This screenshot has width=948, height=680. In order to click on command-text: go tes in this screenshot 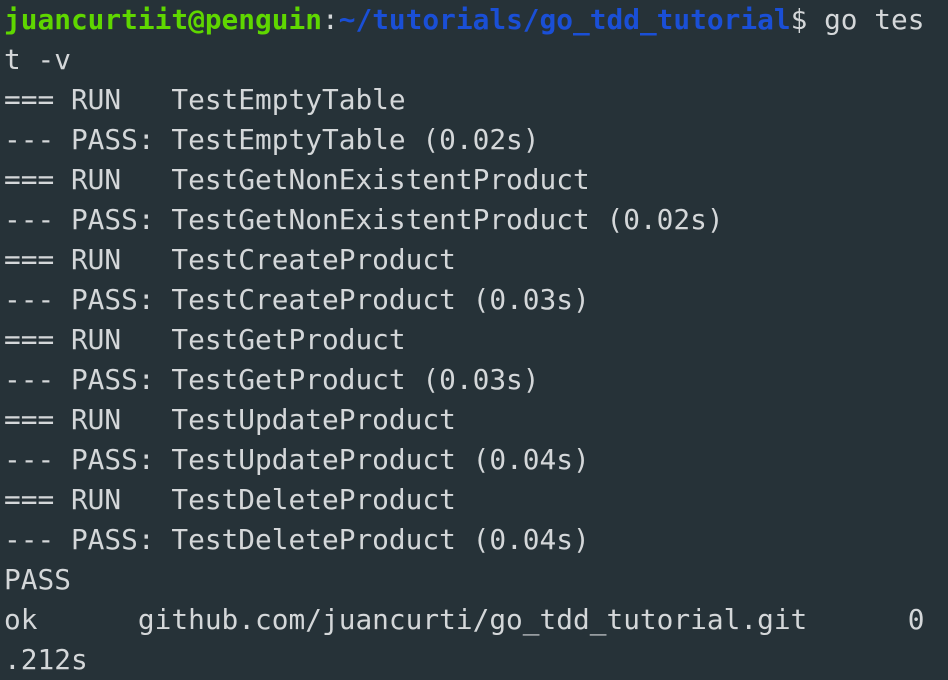, I will do `click(866, 19)`.